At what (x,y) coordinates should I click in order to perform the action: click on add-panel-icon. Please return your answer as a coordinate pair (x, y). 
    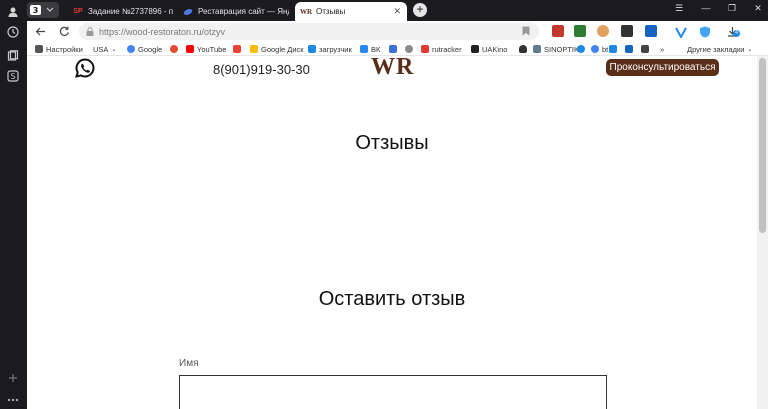
    Looking at the image, I should click on (13, 378).